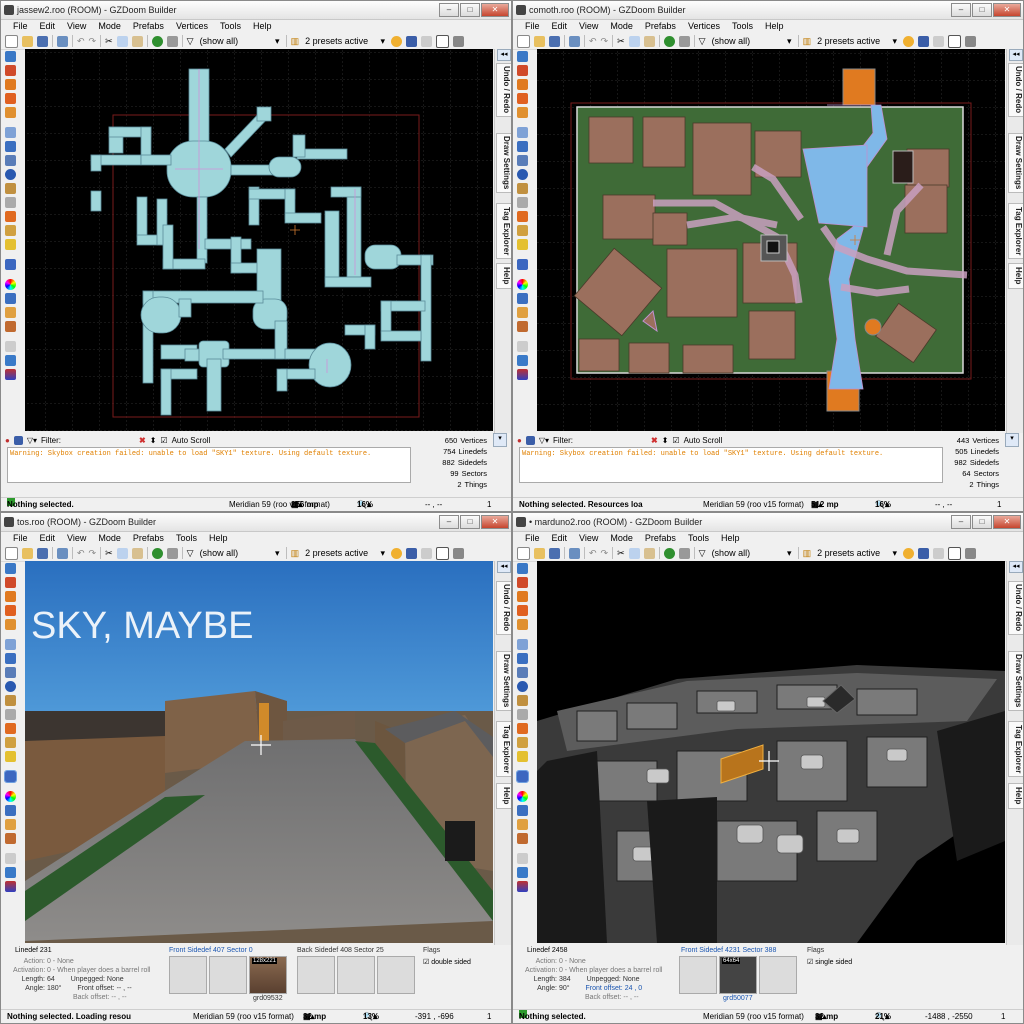  I want to click on prefab-tools-icon, so click(522, 838).